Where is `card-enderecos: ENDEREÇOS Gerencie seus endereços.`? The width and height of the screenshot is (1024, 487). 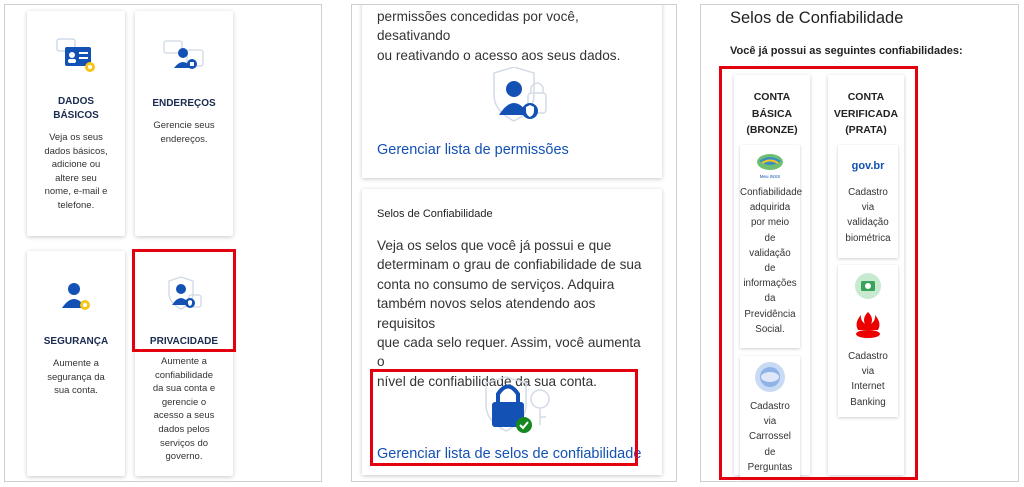 card-enderecos: ENDEREÇOS Gerencie seus endereços. is located at coordinates (184, 123).